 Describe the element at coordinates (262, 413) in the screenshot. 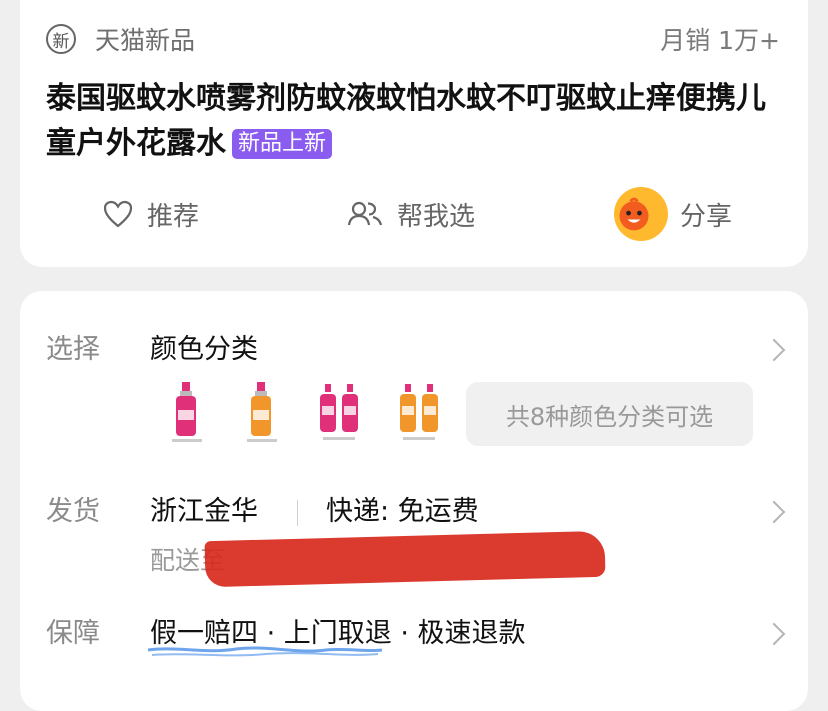

I see `thumbnail-orange-single` at that location.